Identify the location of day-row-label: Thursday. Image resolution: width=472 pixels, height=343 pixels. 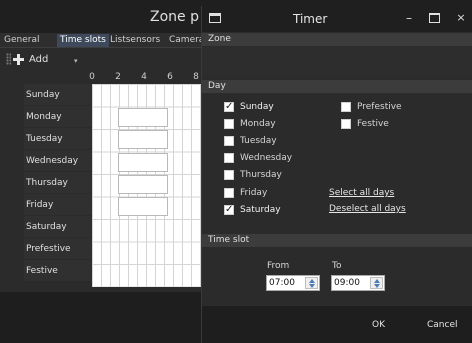
(58, 183).